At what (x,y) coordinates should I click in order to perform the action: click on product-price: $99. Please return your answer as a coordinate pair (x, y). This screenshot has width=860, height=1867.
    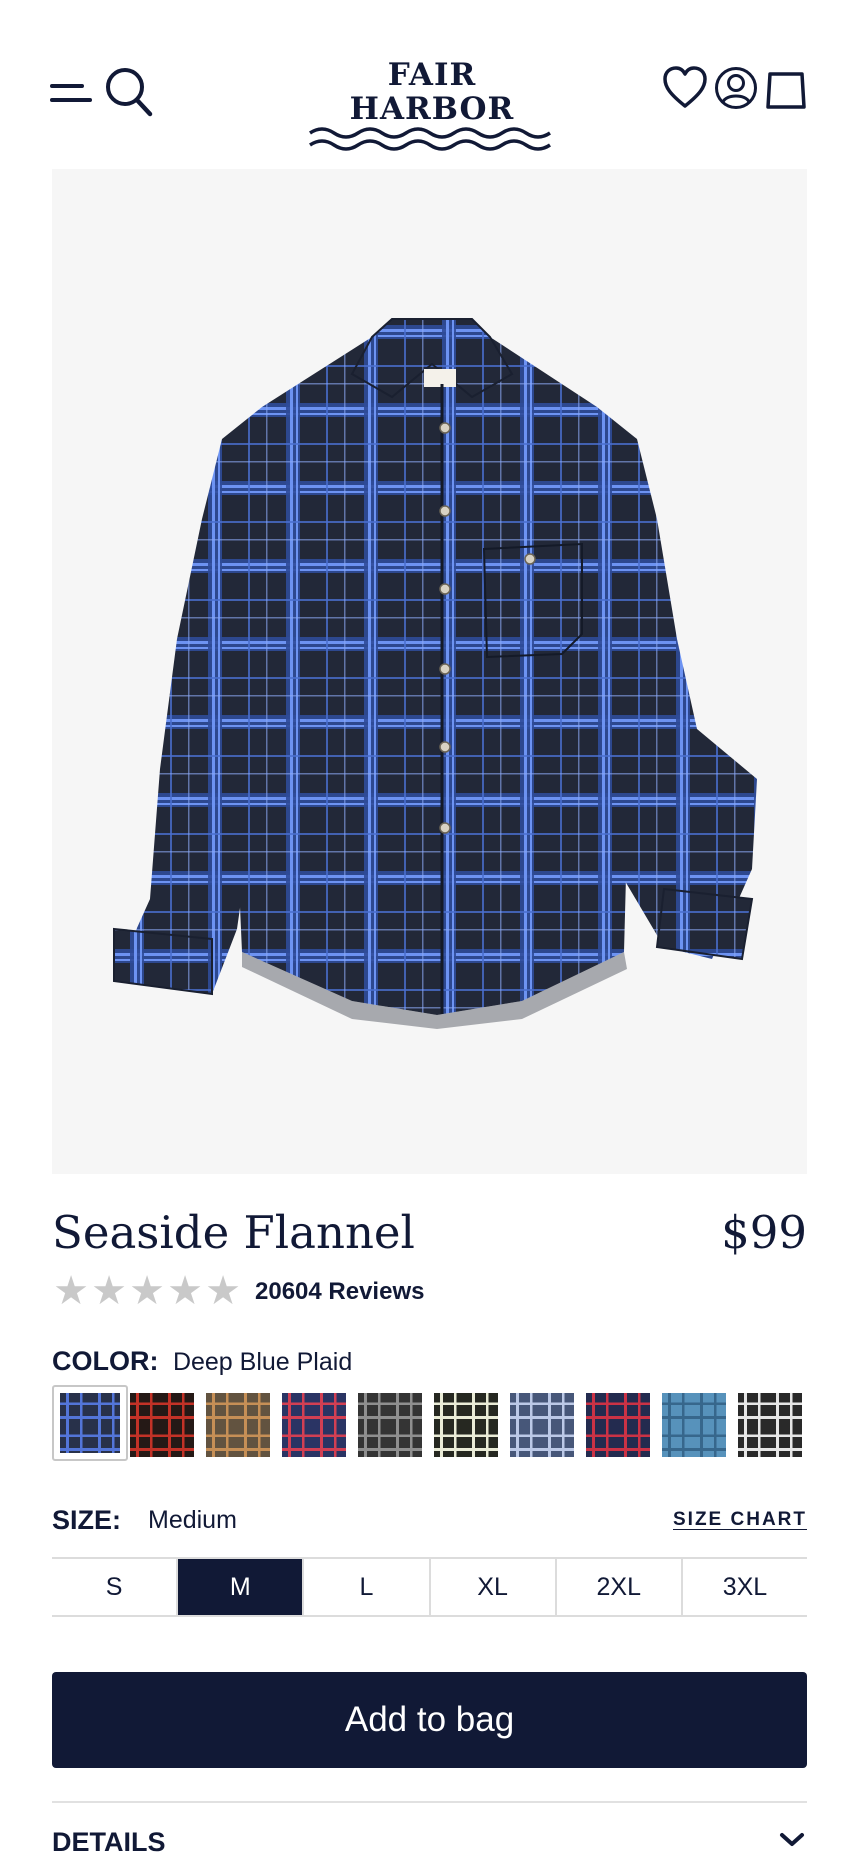
    Looking at the image, I should click on (764, 1232).